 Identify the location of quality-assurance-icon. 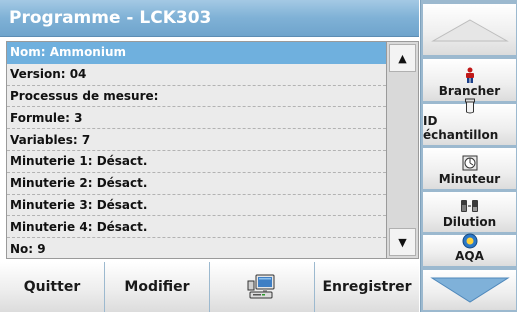
(469, 241).